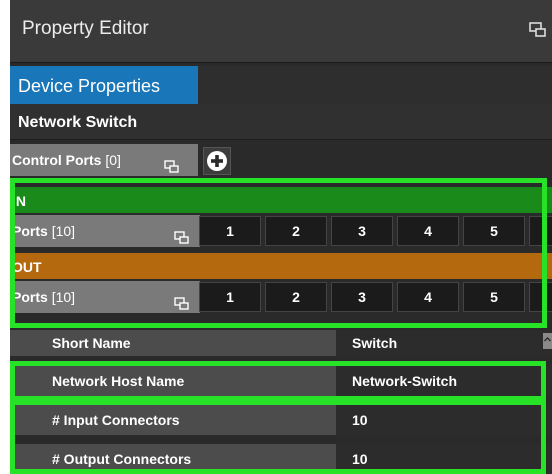 Image resolution: width=552 pixels, height=474 pixels. Describe the element at coordinates (374, 343) in the screenshot. I see `short-name-value: Switch` at that location.